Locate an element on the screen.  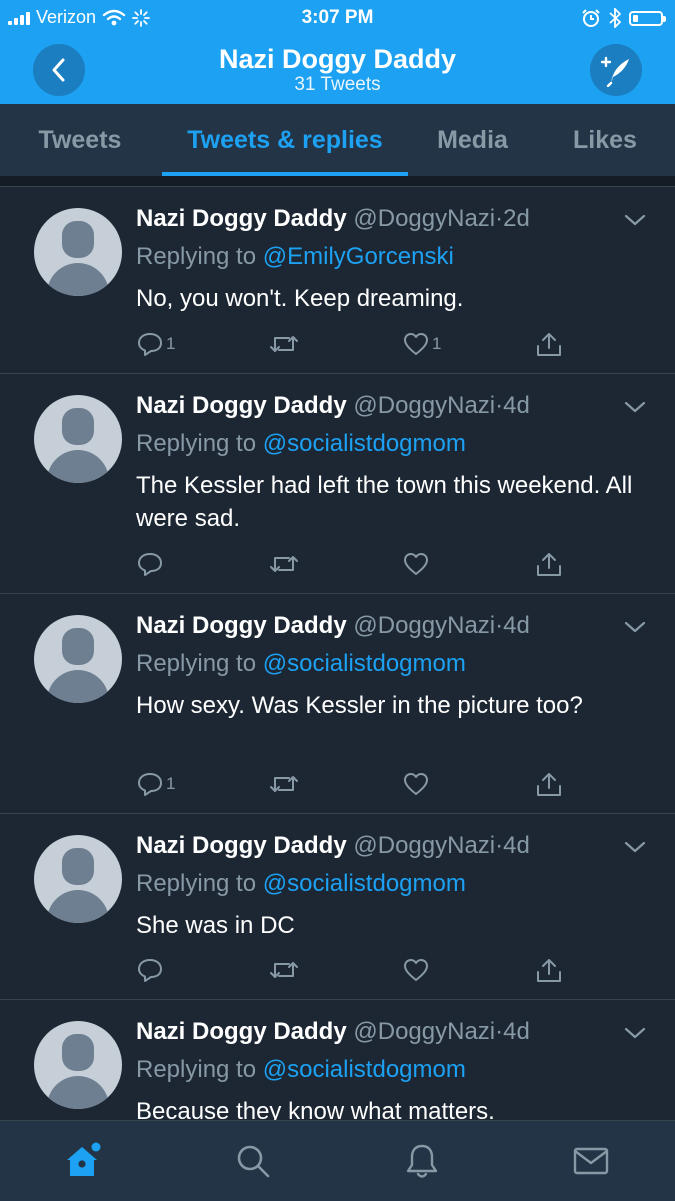
nav-search is located at coordinates (253, 1161).